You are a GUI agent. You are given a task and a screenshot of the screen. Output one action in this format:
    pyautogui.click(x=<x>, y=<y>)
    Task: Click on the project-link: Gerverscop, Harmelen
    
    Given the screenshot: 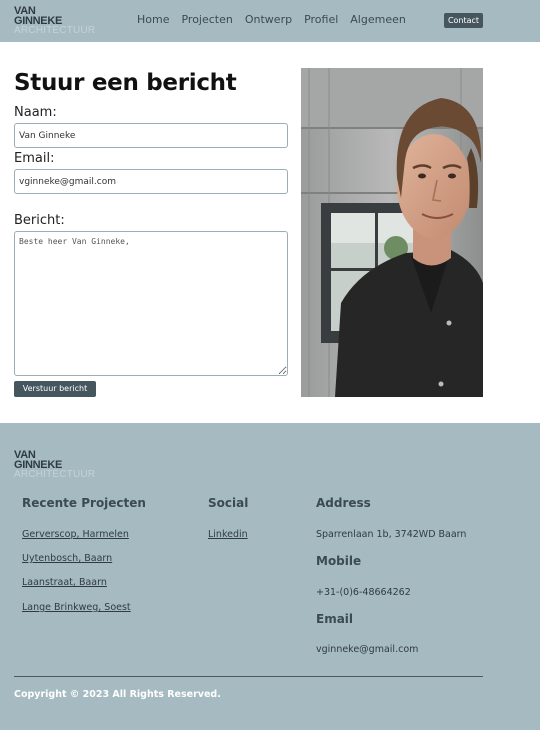 What is the action you would take?
    pyautogui.click(x=75, y=534)
    